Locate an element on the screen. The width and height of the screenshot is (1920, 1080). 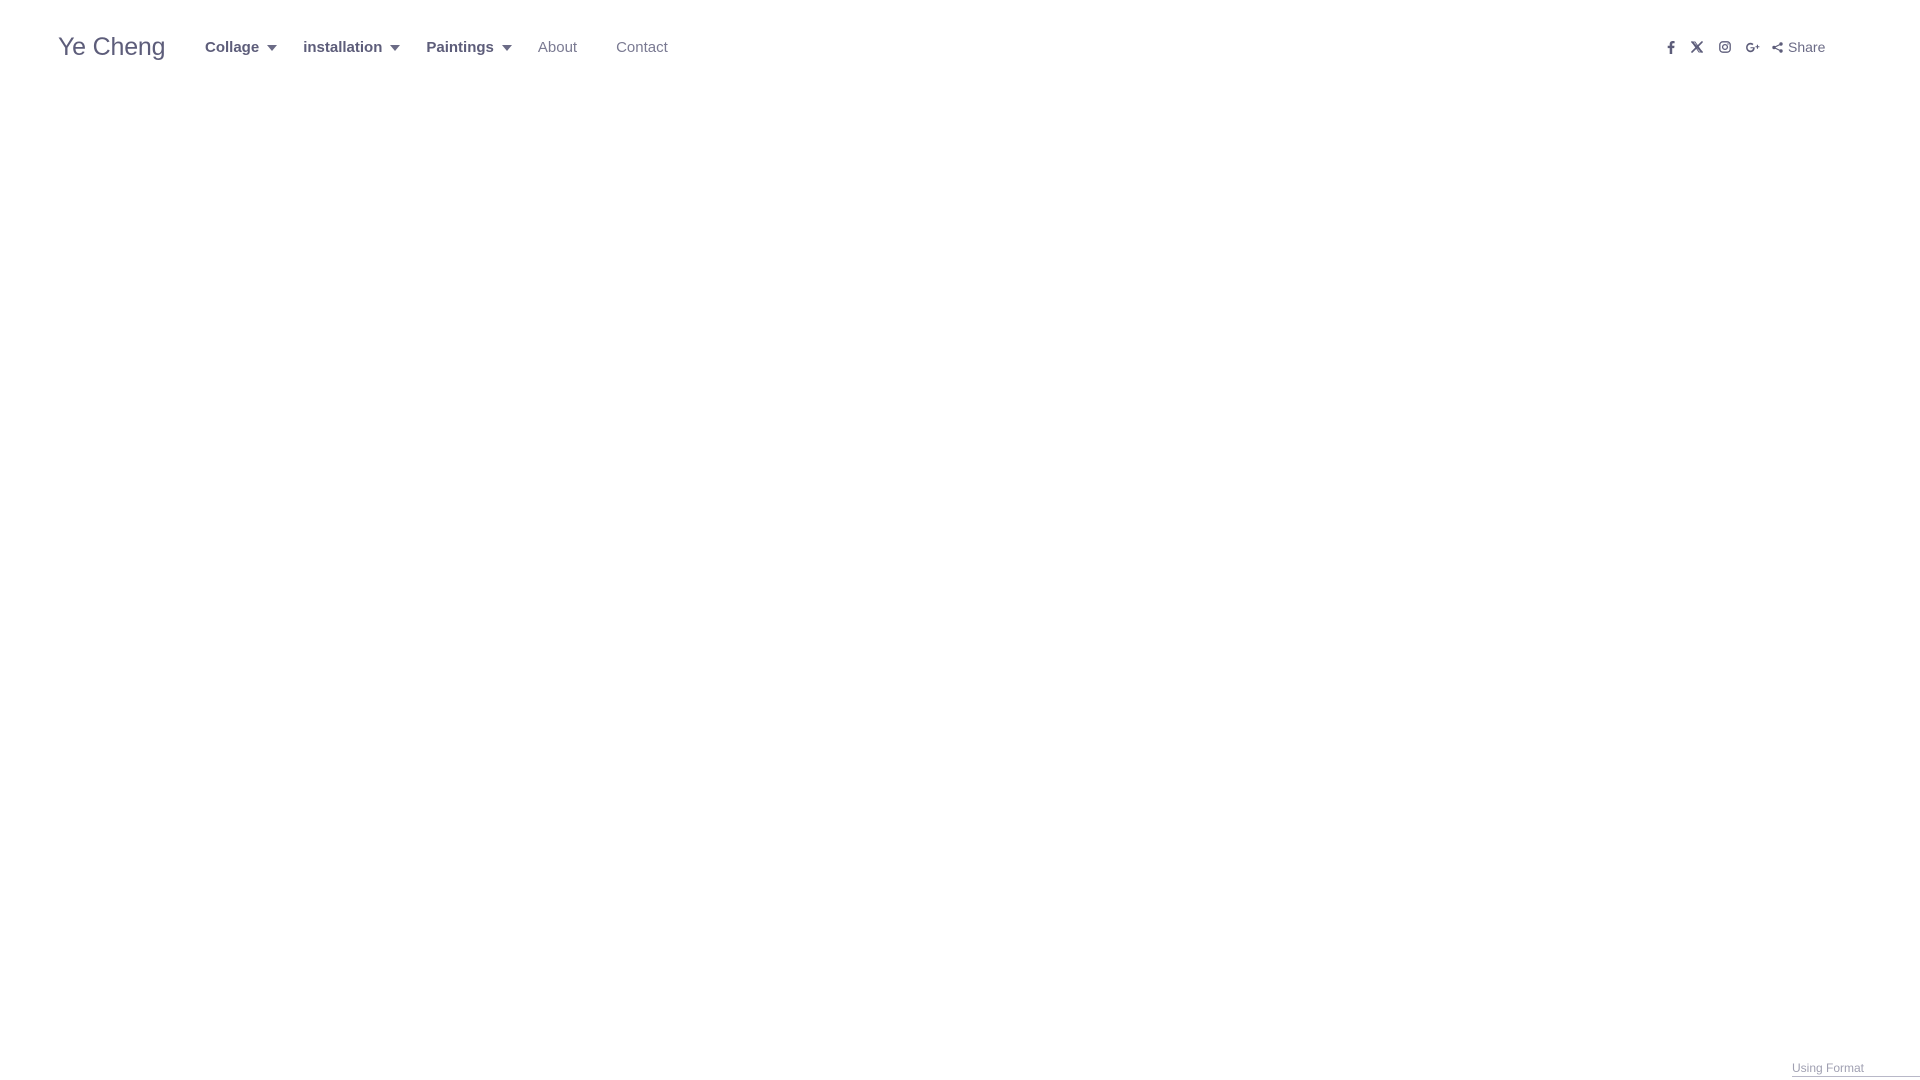
using-format-link: Using Format is located at coordinates (1856, 1068).